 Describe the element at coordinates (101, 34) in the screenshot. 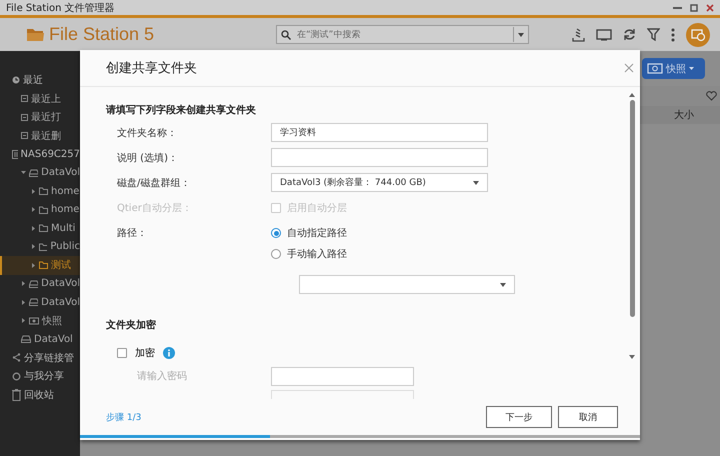

I see `app-name: File Station 5` at that location.